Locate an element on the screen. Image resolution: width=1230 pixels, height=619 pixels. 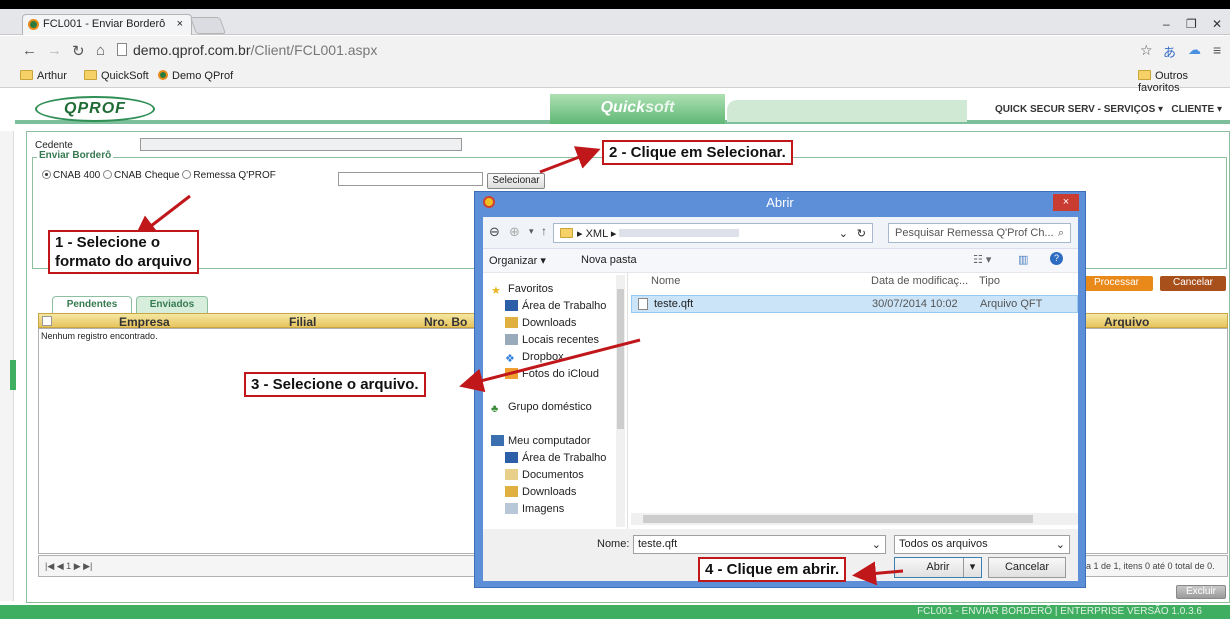
tab-enviados: Enviados is located at coordinates (172, 304).